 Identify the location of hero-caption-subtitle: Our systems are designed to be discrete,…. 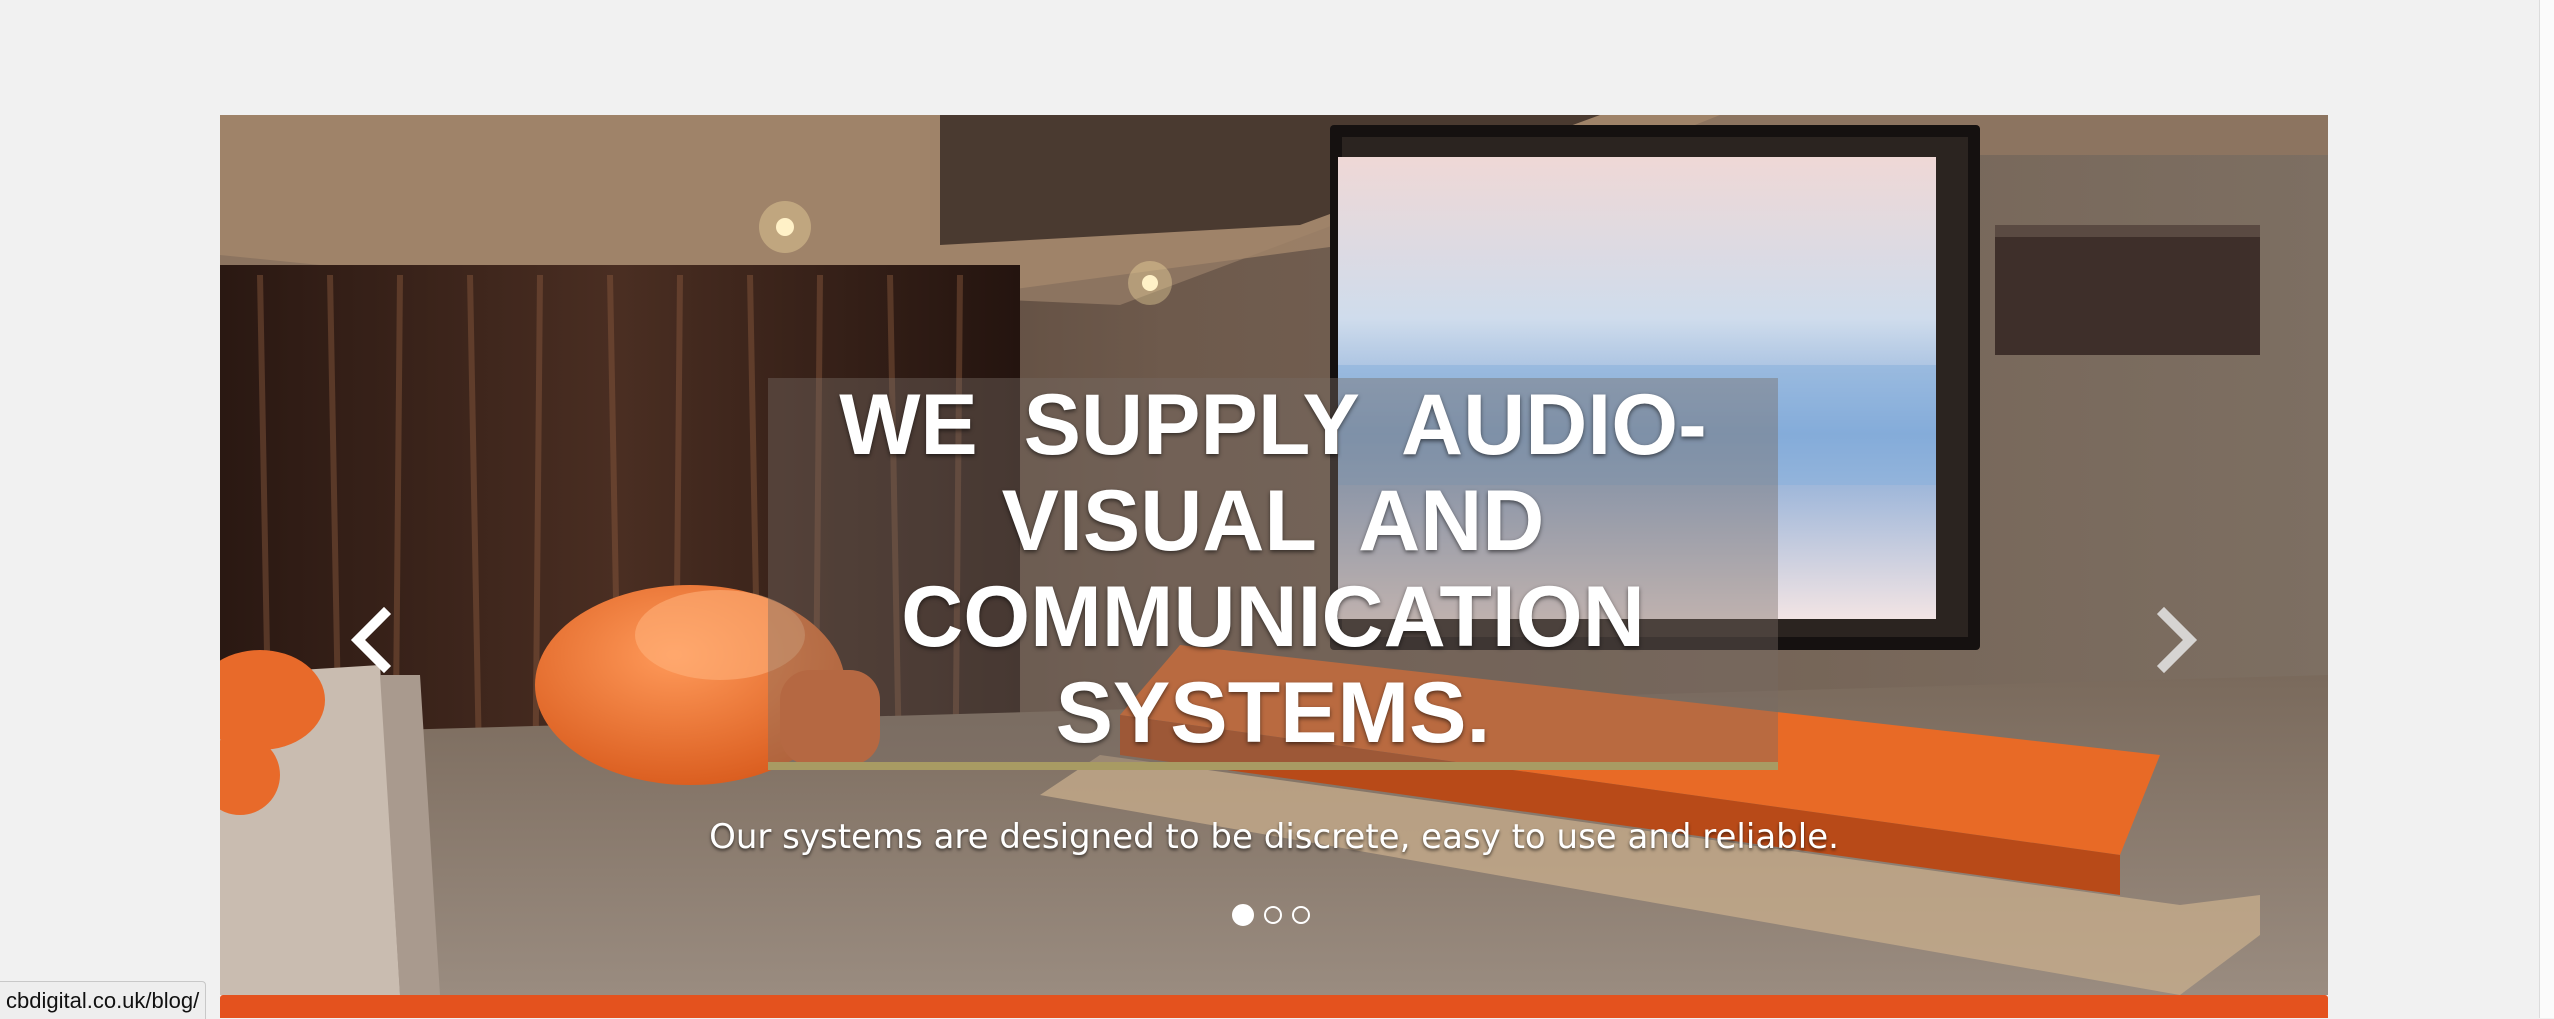
(1274, 837).